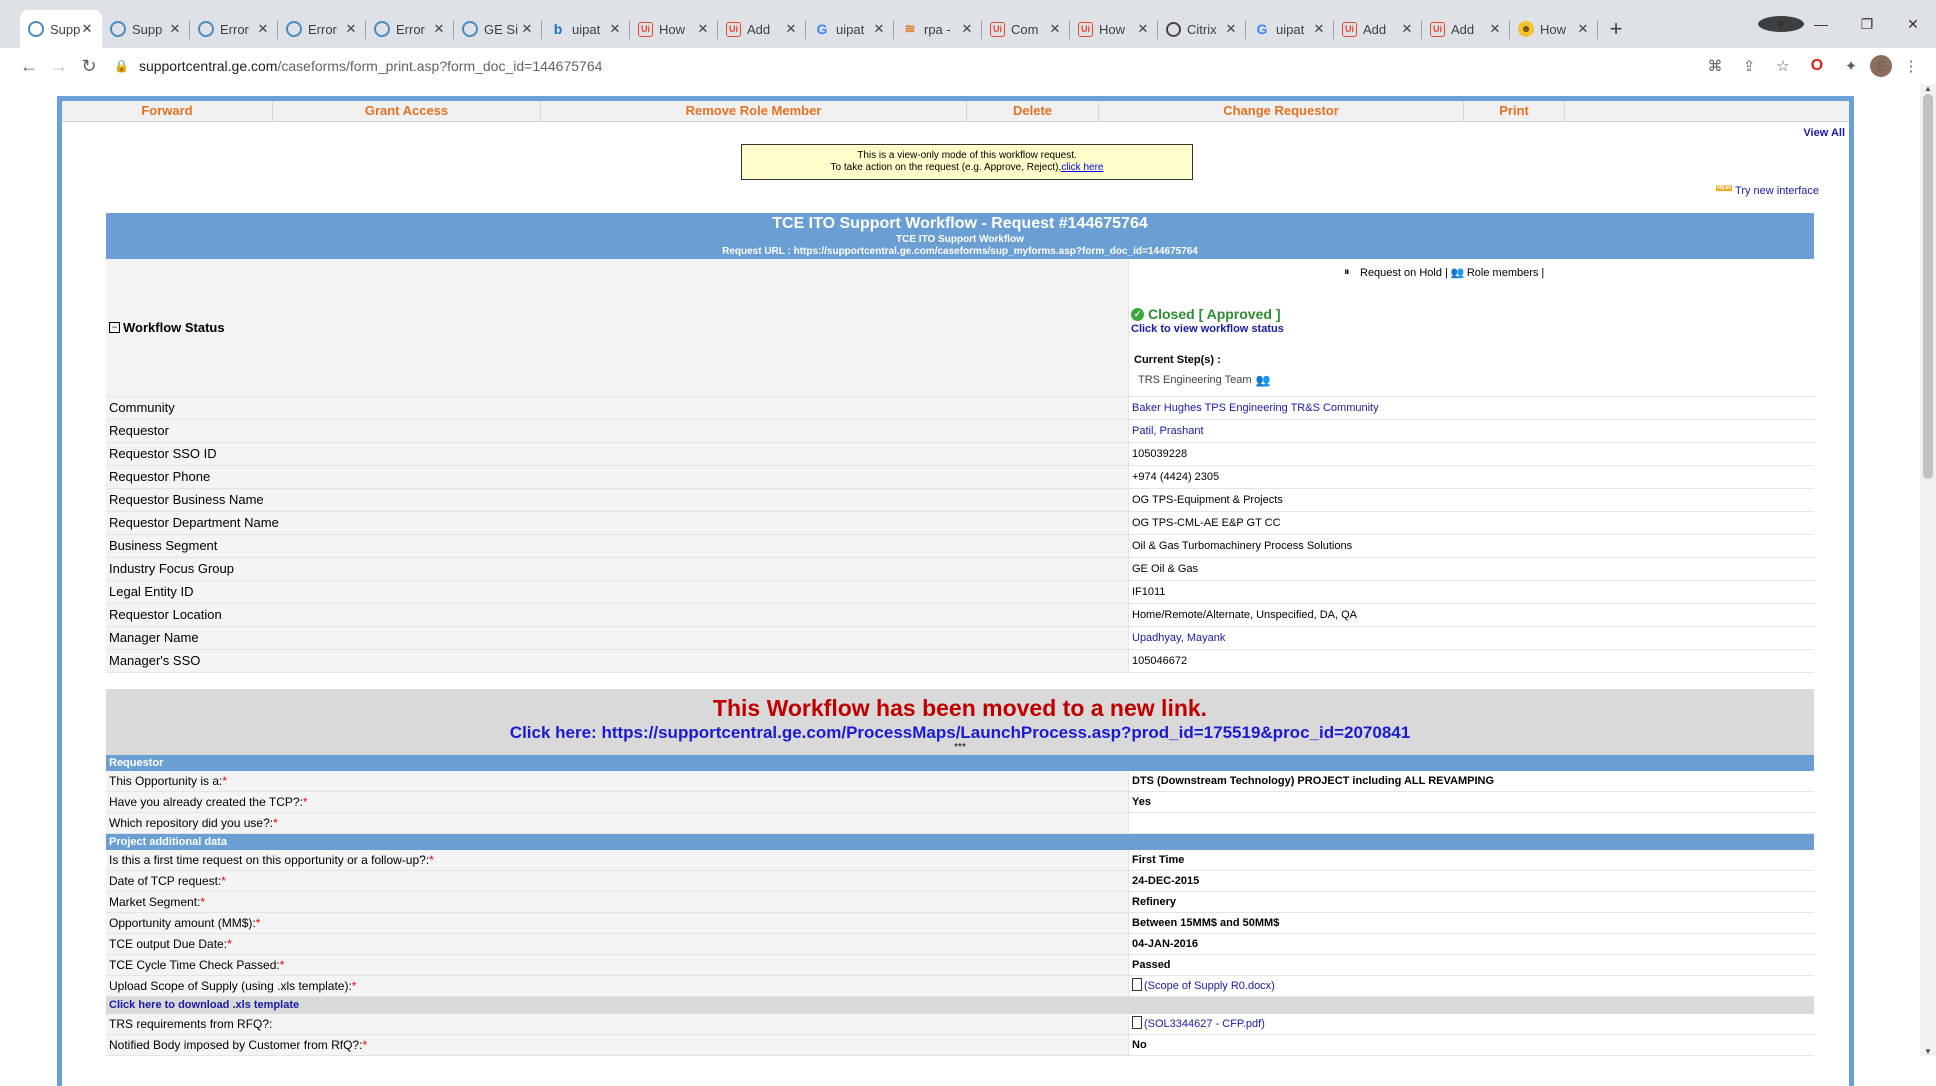 This screenshot has height=1086, width=1936. I want to click on view-workflow-status-link: Click to view workflow status, so click(1207, 329).